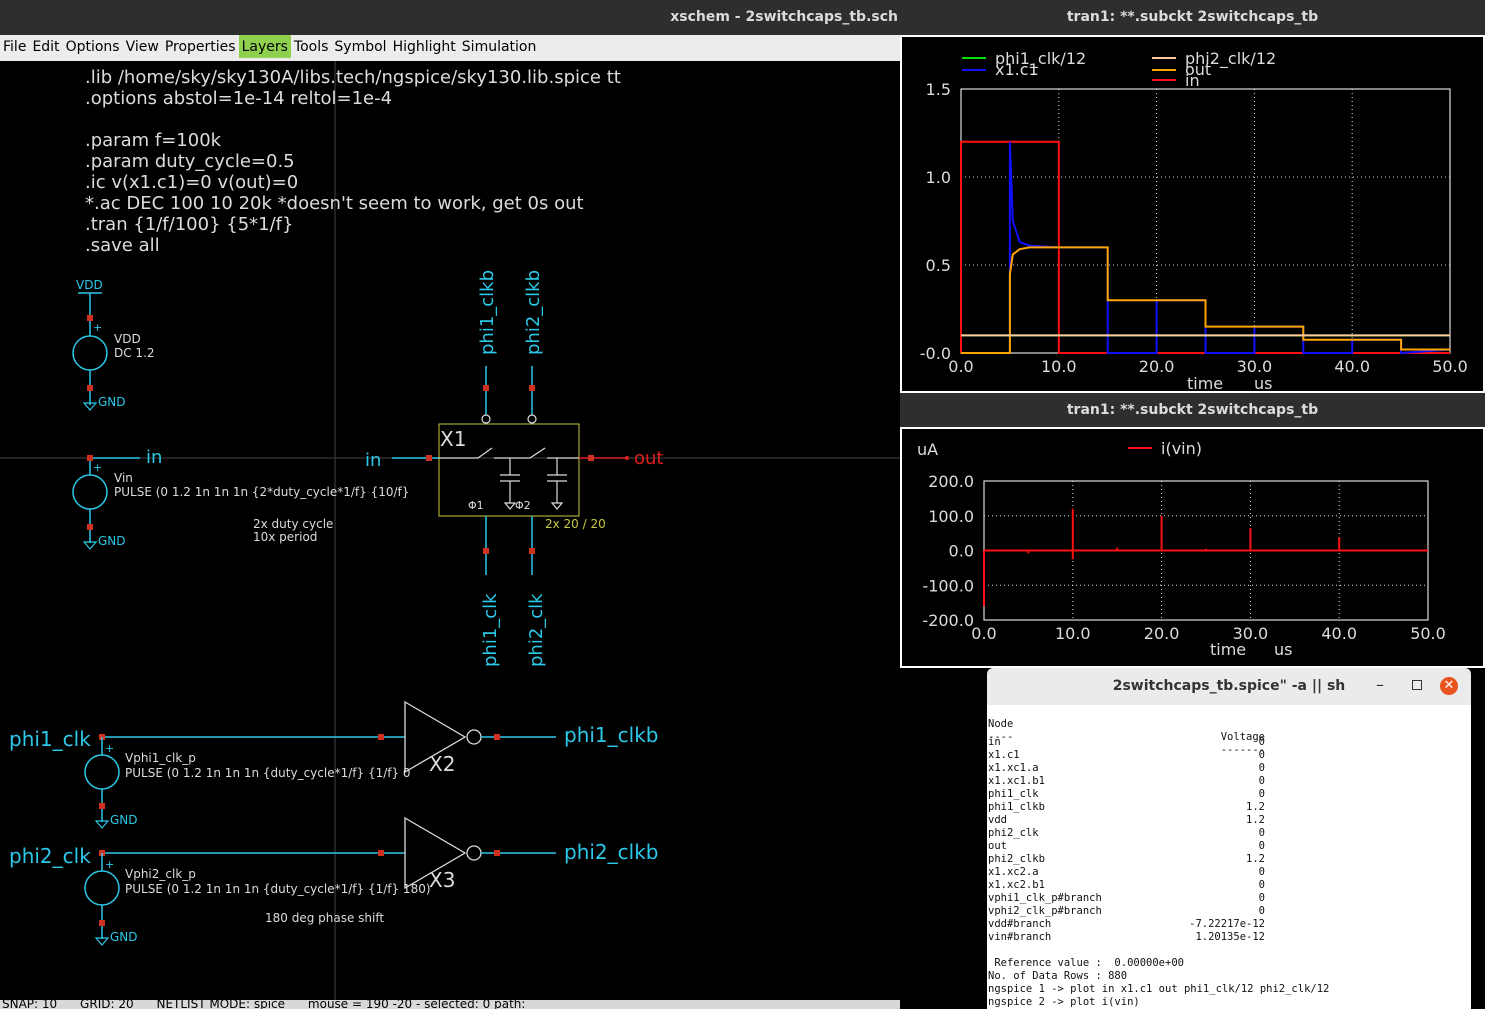 The image size is (1485, 1009). Describe the element at coordinates (1192, 17) in the screenshot. I see `wave1-titlebar: tran1: **.subckt 2switchcaps_tb` at that location.